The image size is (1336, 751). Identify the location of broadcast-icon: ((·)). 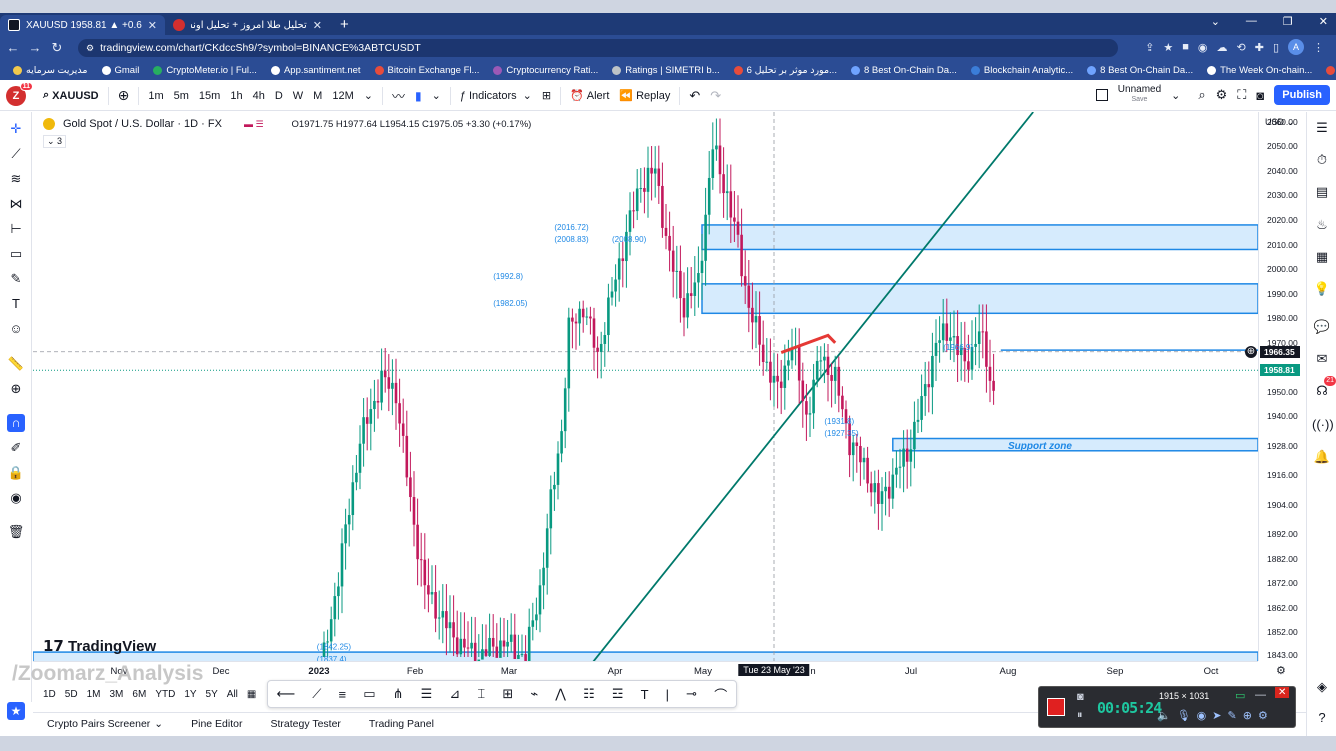
(1323, 425).